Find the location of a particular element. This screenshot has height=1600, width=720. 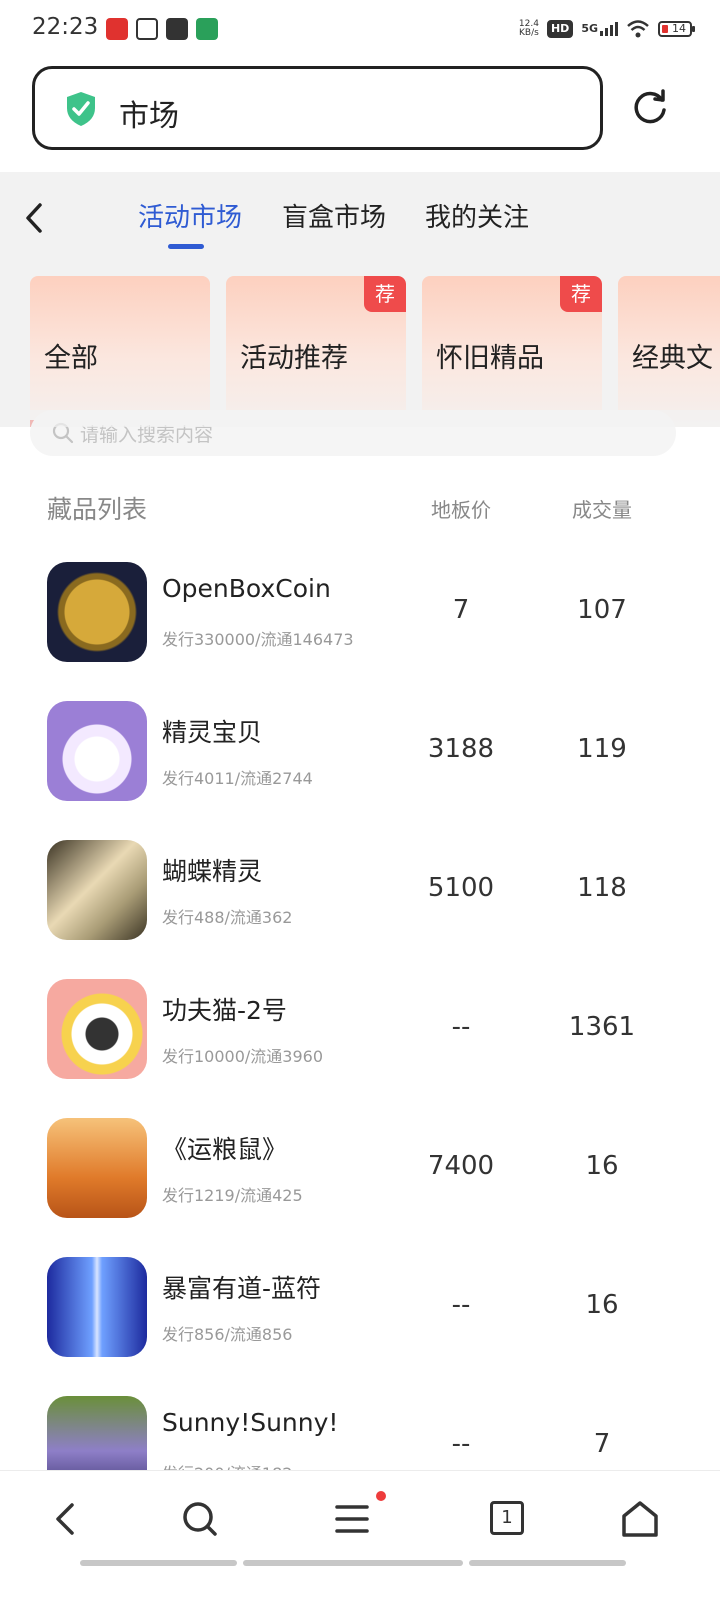

category-nostalgic: 怀旧精品 荐 is located at coordinates (512, 351).